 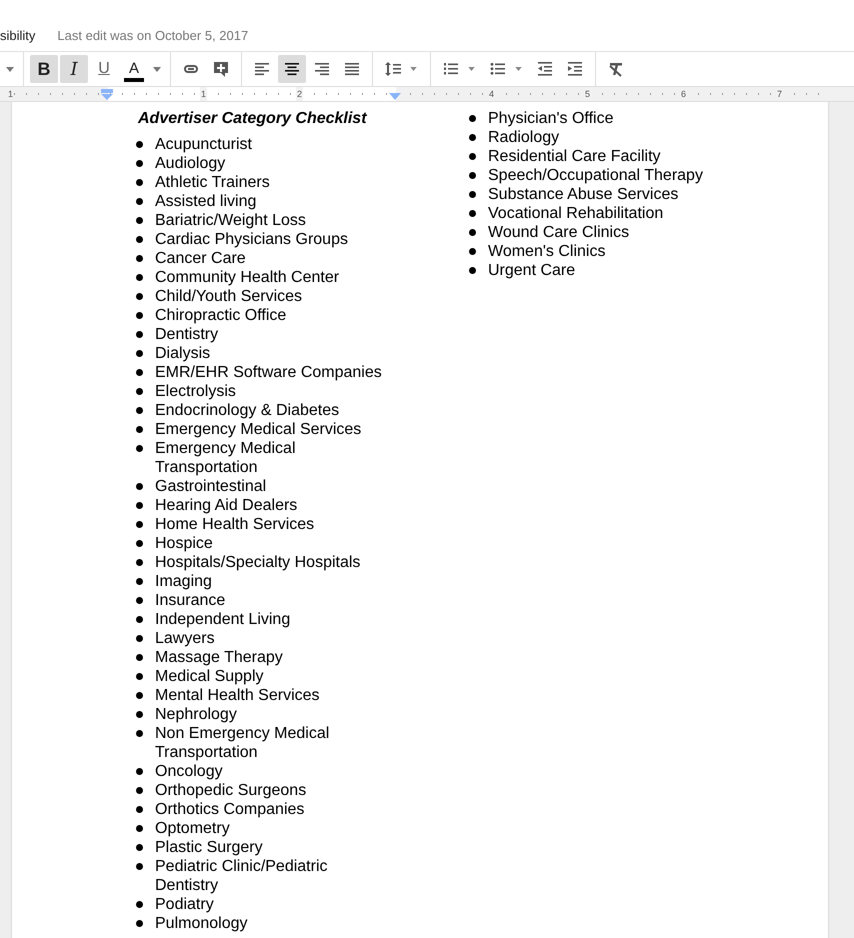 I want to click on list-item: Lawyers, so click(x=185, y=638).